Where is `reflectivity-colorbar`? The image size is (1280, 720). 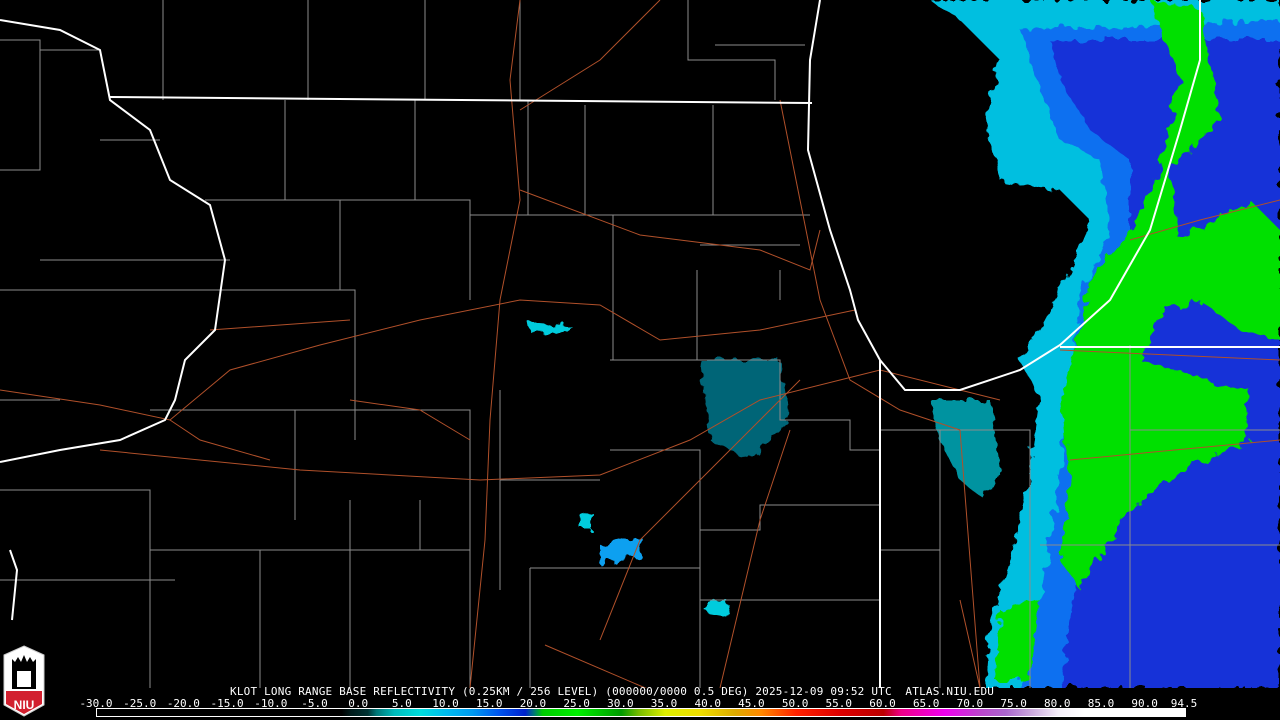 reflectivity-colorbar is located at coordinates (641, 712).